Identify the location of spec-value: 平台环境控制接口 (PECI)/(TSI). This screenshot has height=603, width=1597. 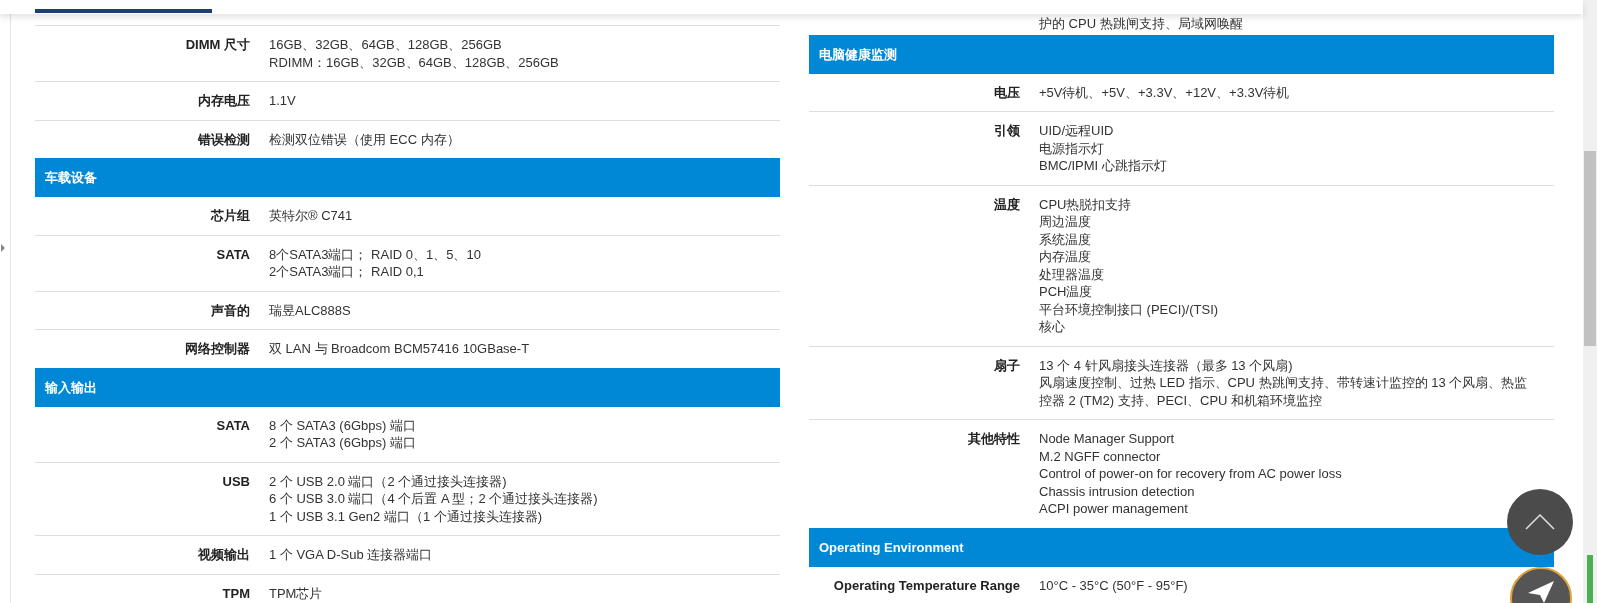
(1129, 309).